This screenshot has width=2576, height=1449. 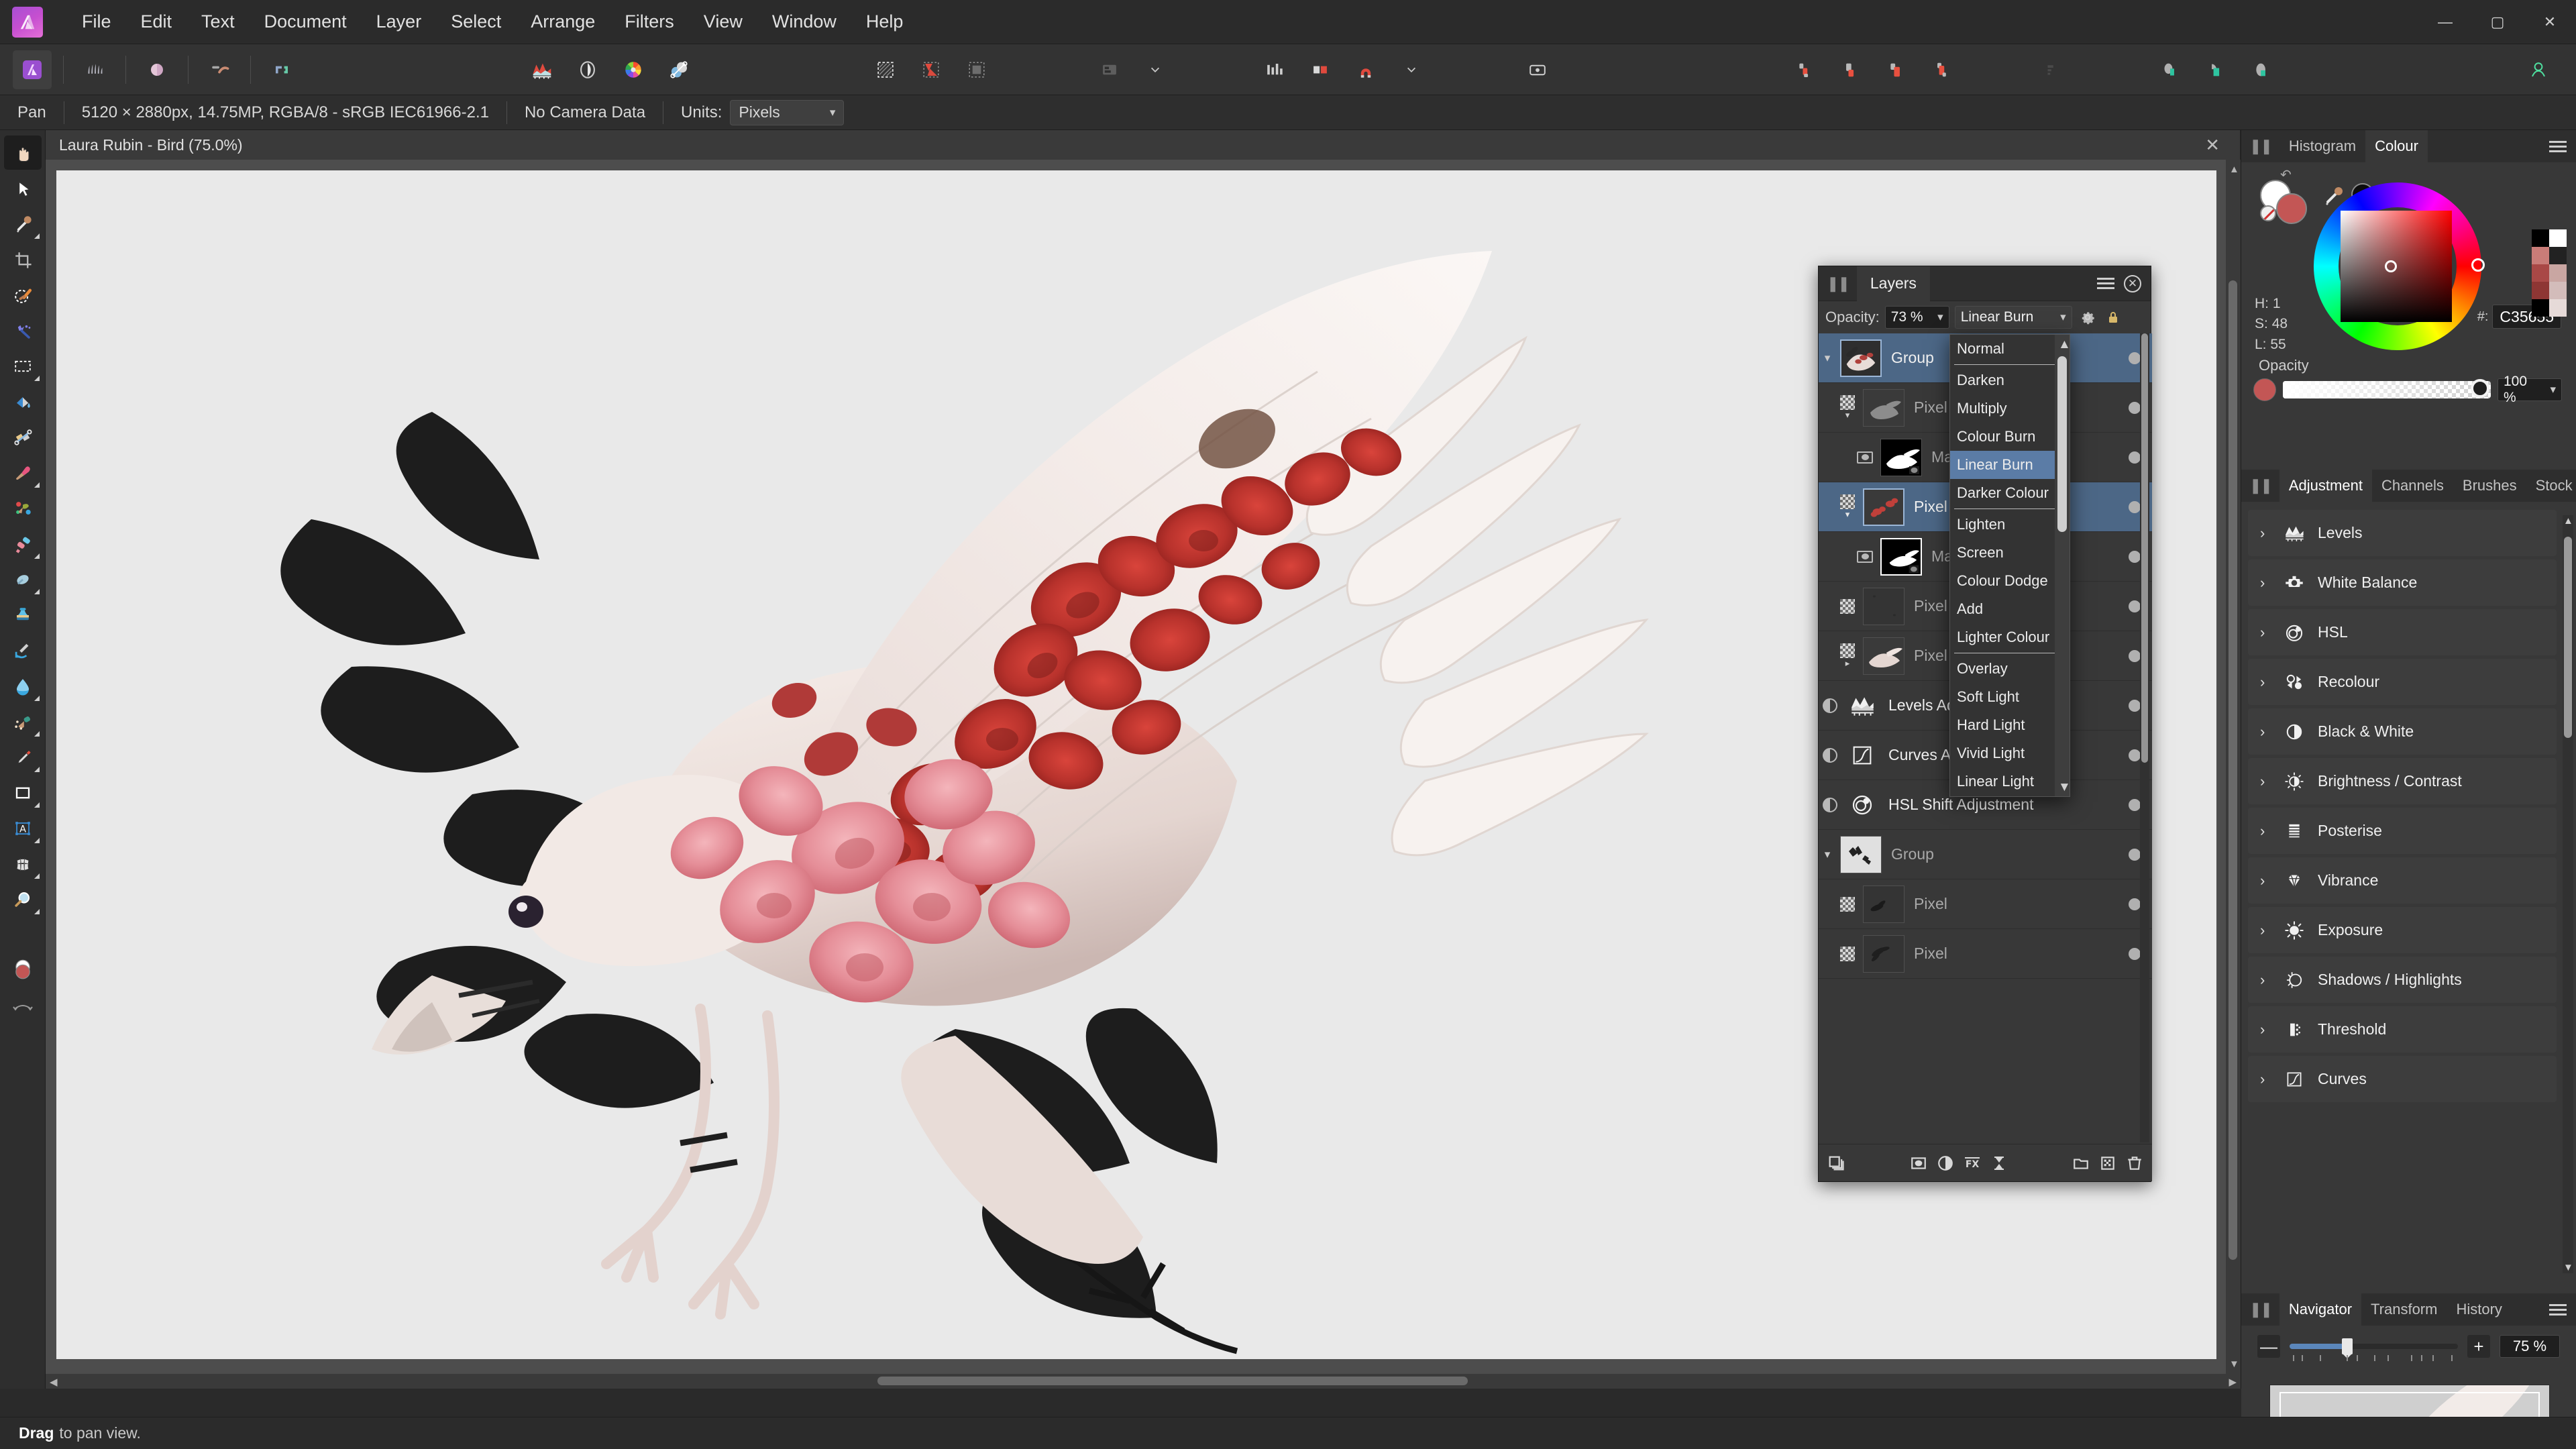 I want to click on menu-item-normal: Normal, so click(x=2010, y=349).